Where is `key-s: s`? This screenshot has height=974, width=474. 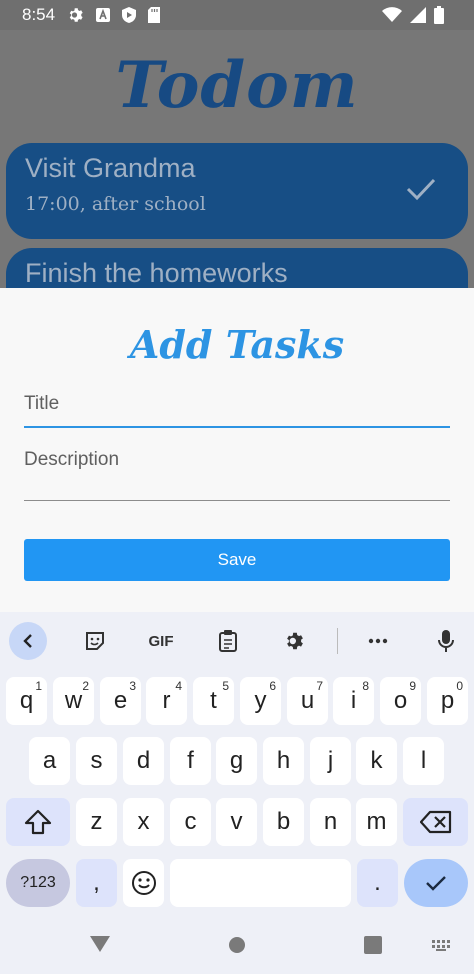
key-s: s is located at coordinates (96, 761).